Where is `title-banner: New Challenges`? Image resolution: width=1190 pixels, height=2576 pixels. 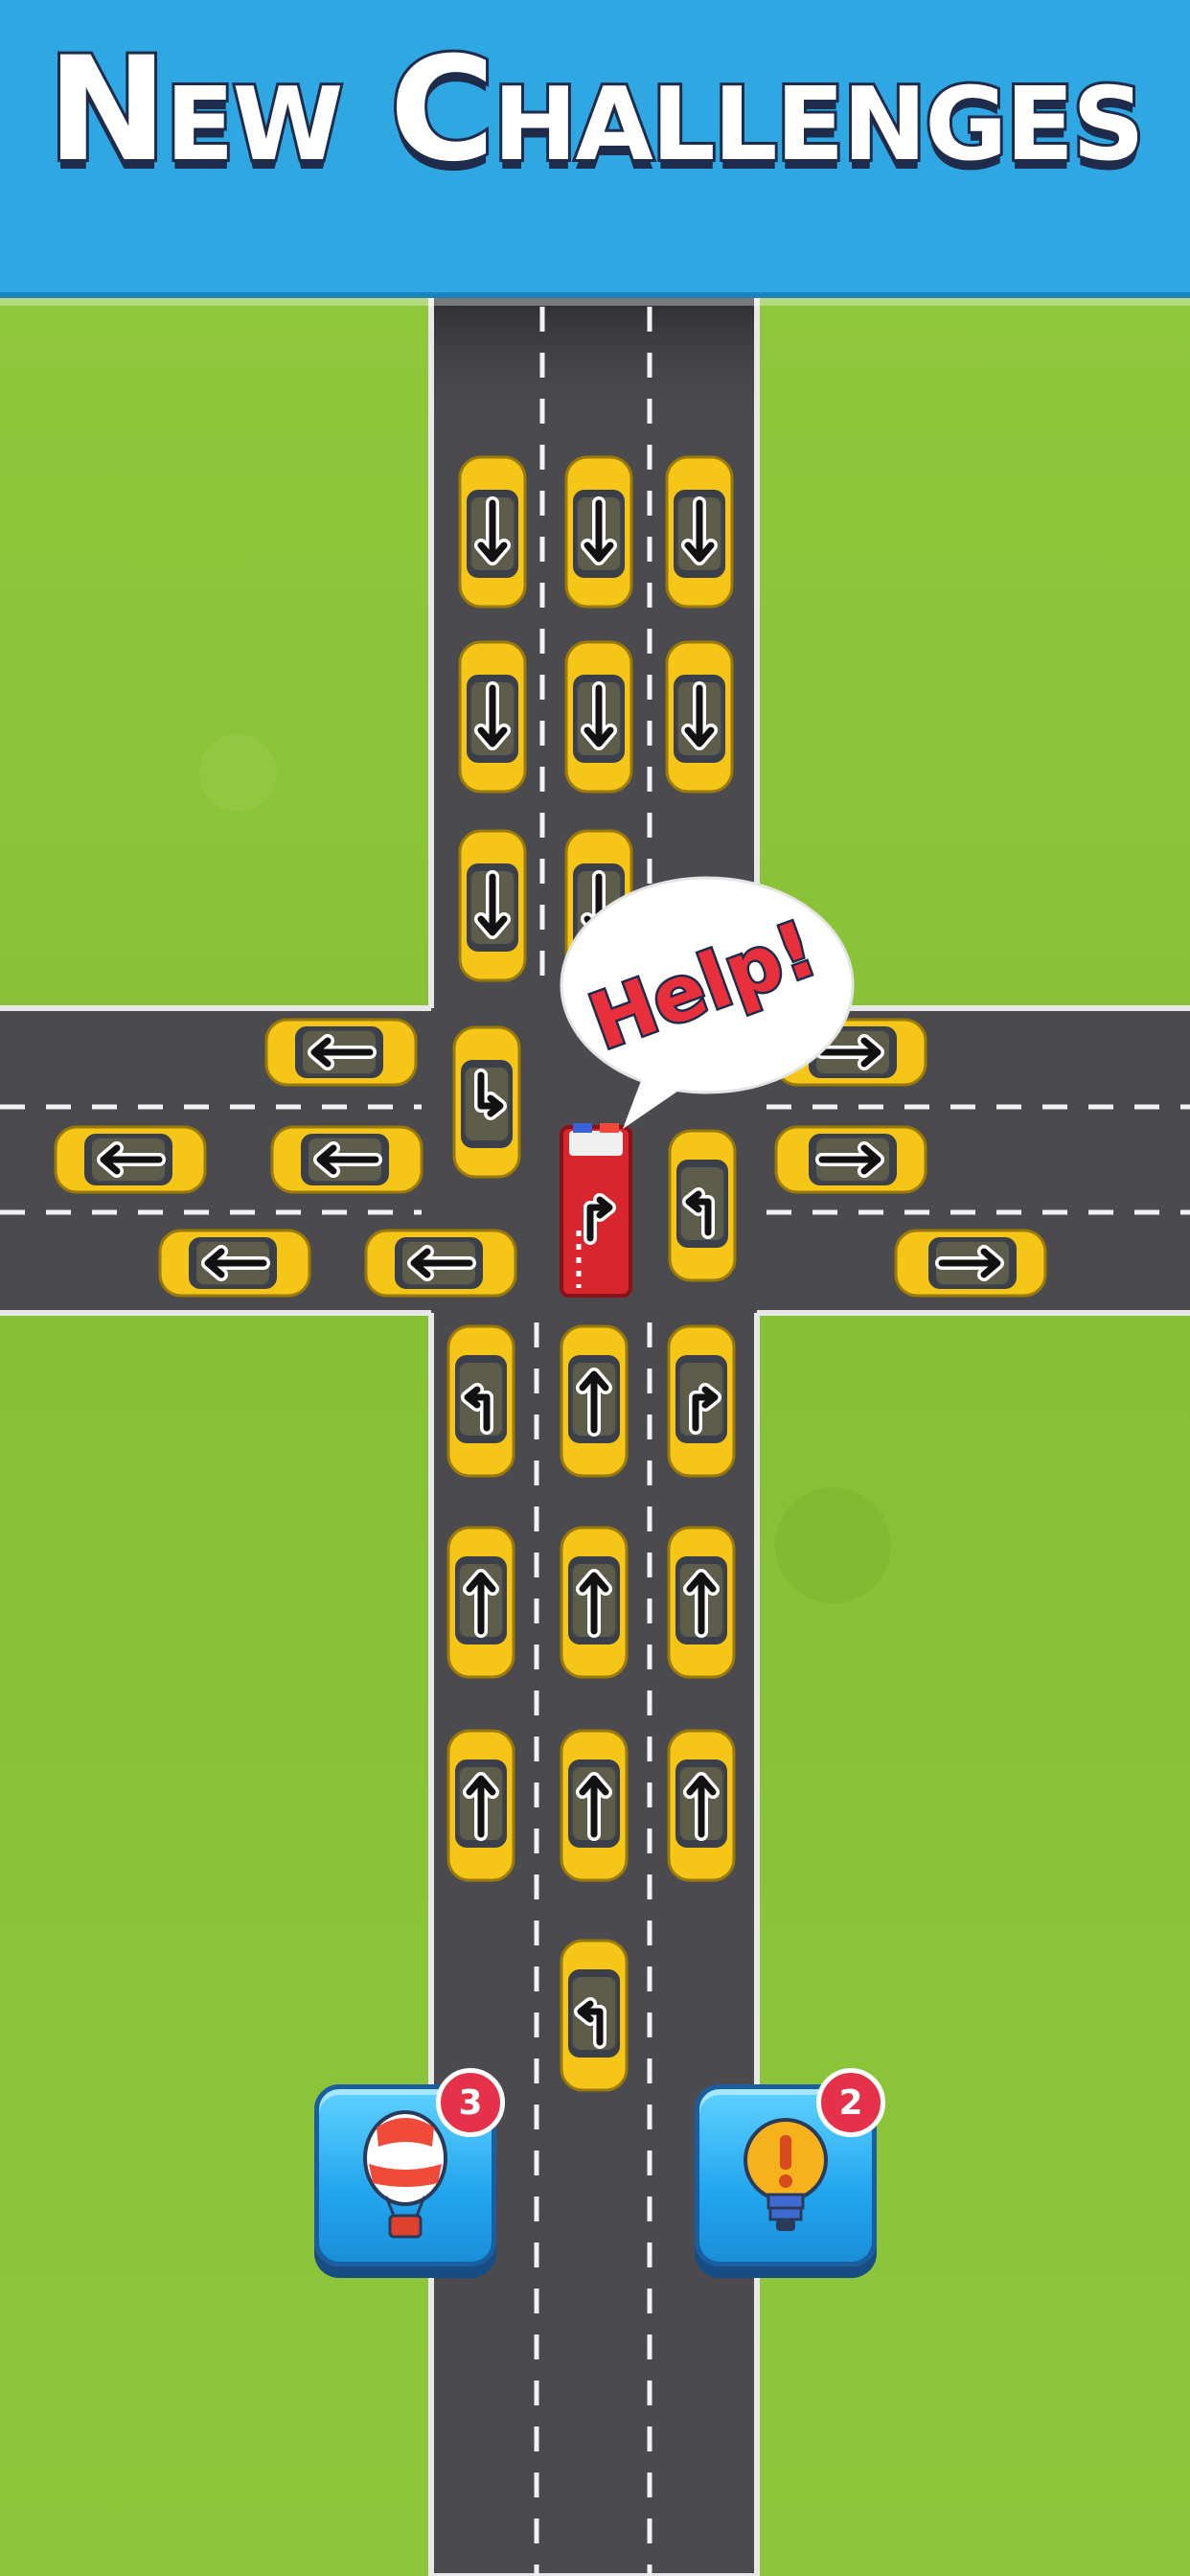
title-banner: New Challenges is located at coordinates (595, 146).